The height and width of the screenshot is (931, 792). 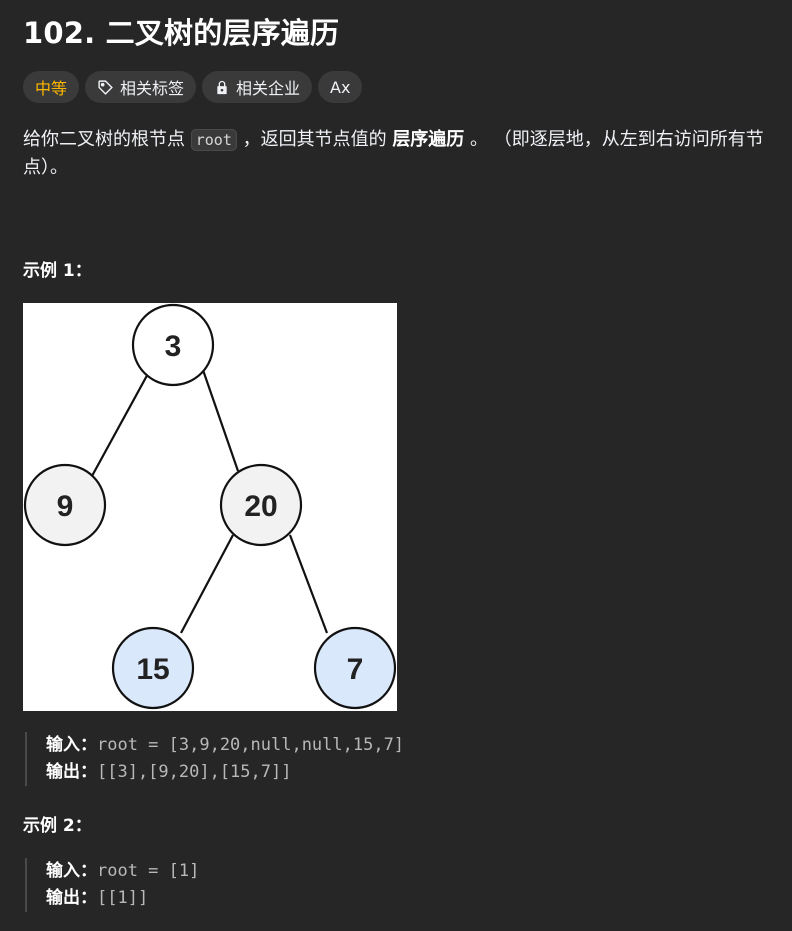 I want to click on inline-code-root: root, so click(x=213, y=140).